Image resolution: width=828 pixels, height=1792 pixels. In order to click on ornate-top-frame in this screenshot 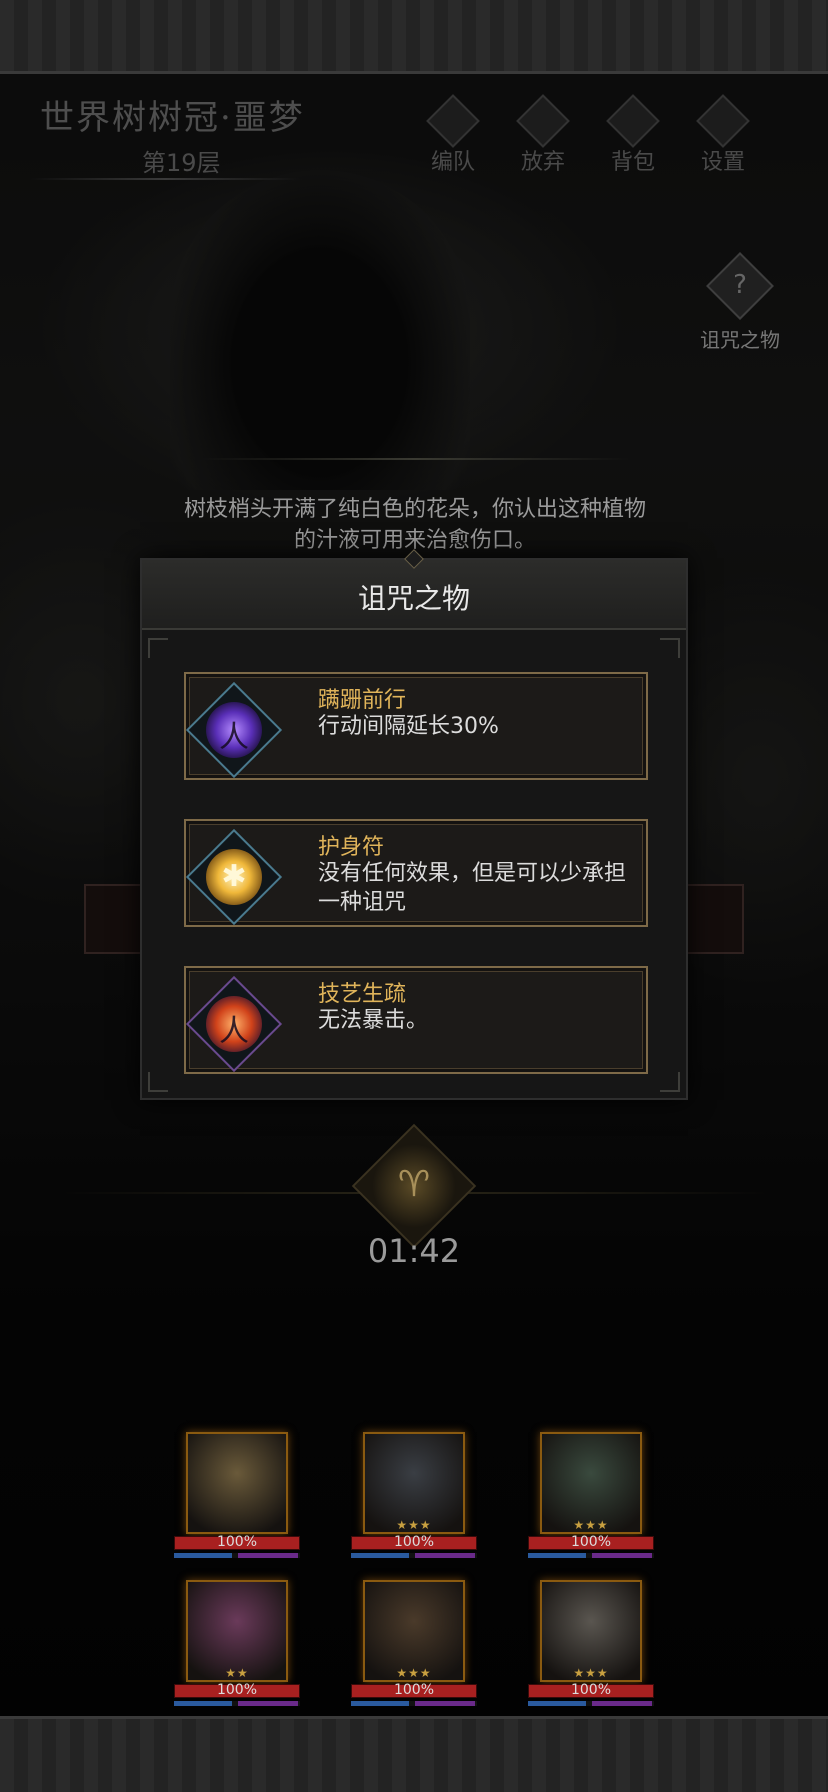, I will do `click(414, 37)`.